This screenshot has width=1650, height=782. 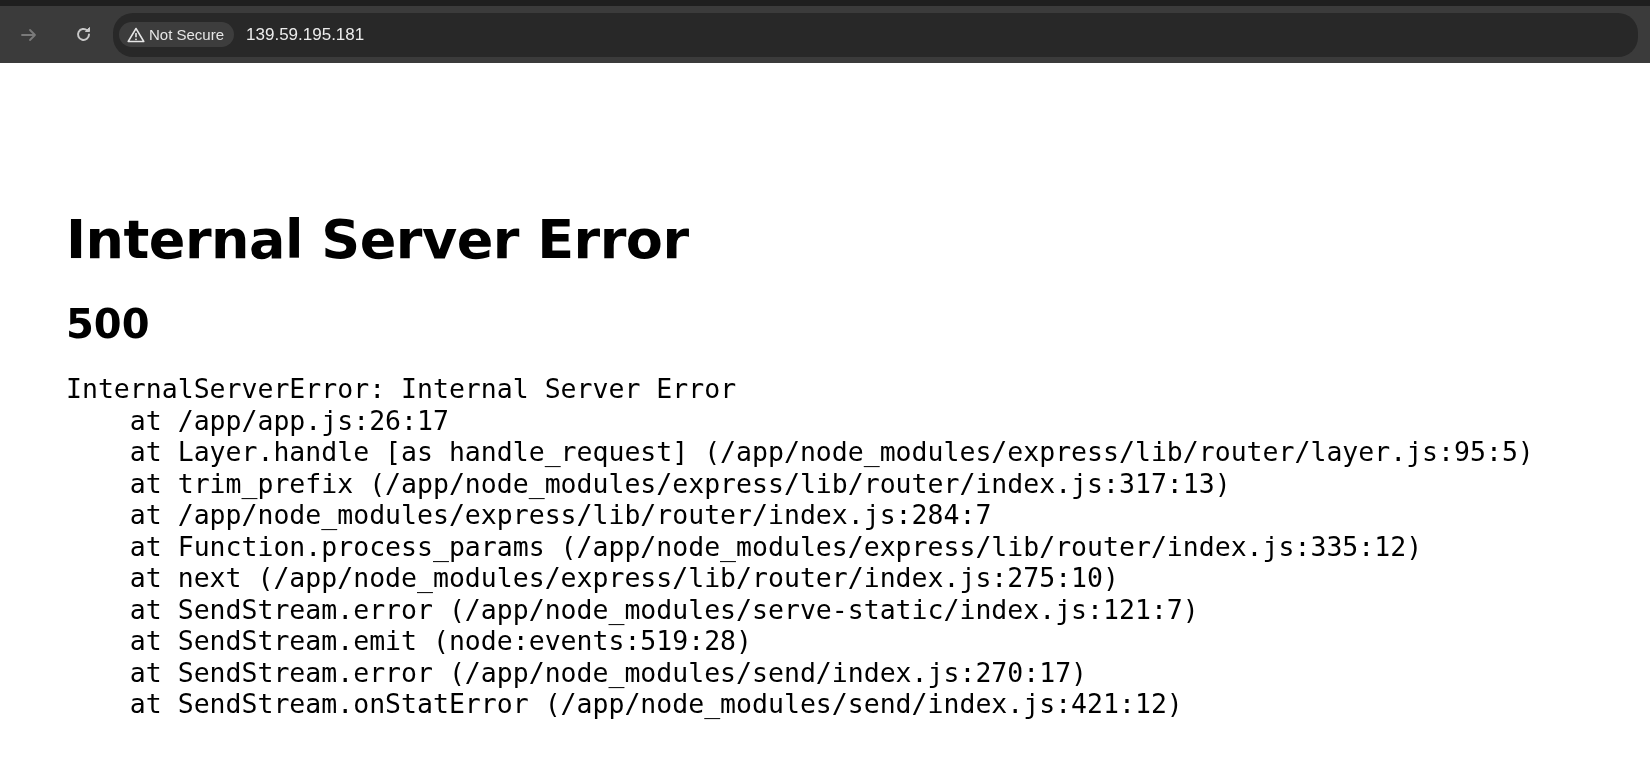 I want to click on warning-icon, so click(x=136, y=34).